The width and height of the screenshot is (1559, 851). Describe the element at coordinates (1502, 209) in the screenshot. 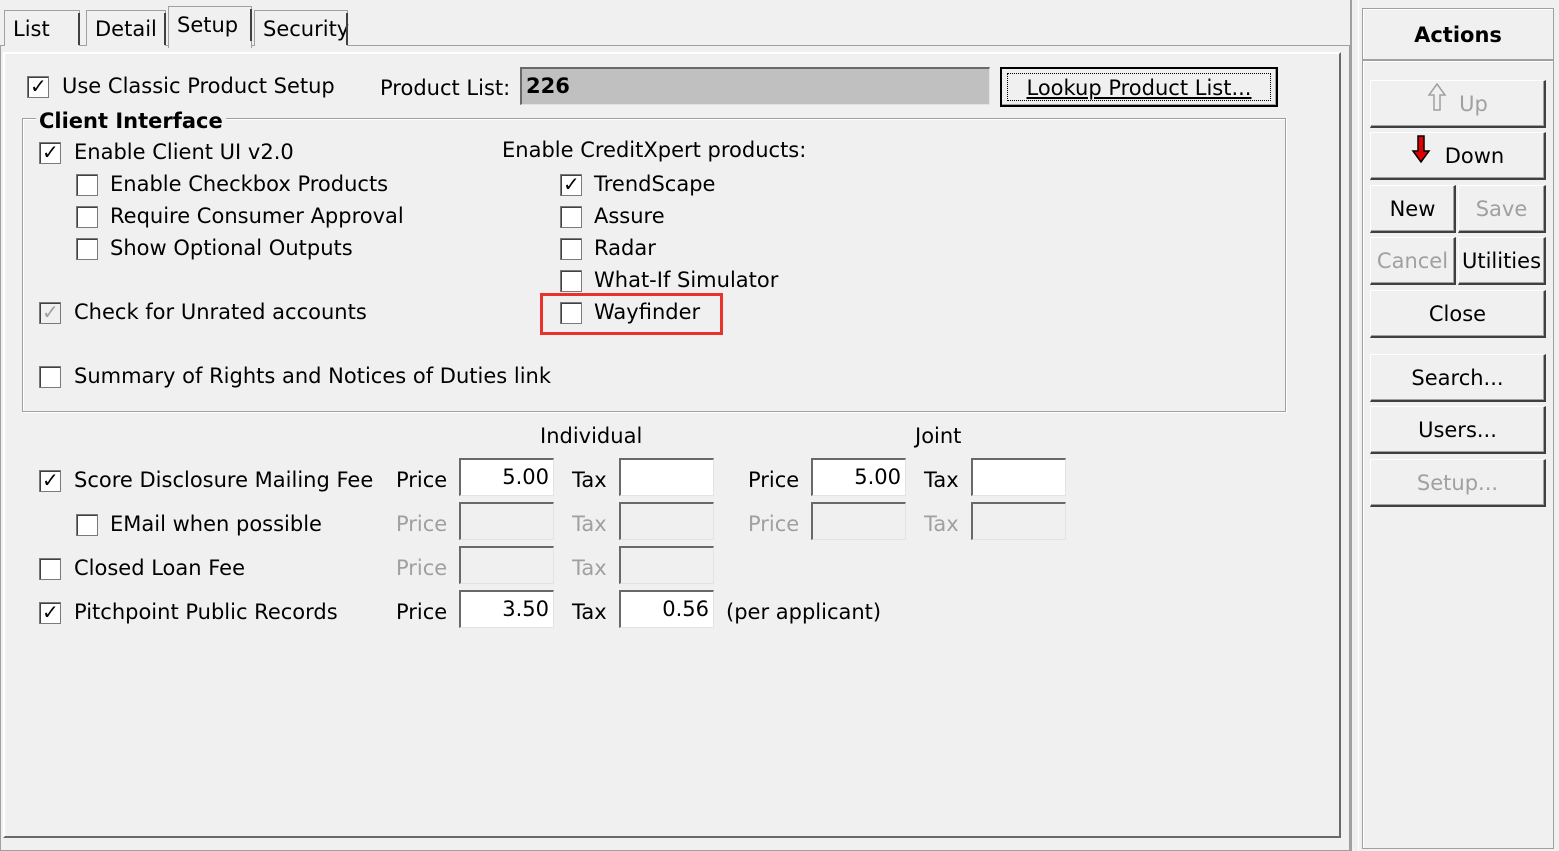

I see `save-button: Save` at that location.